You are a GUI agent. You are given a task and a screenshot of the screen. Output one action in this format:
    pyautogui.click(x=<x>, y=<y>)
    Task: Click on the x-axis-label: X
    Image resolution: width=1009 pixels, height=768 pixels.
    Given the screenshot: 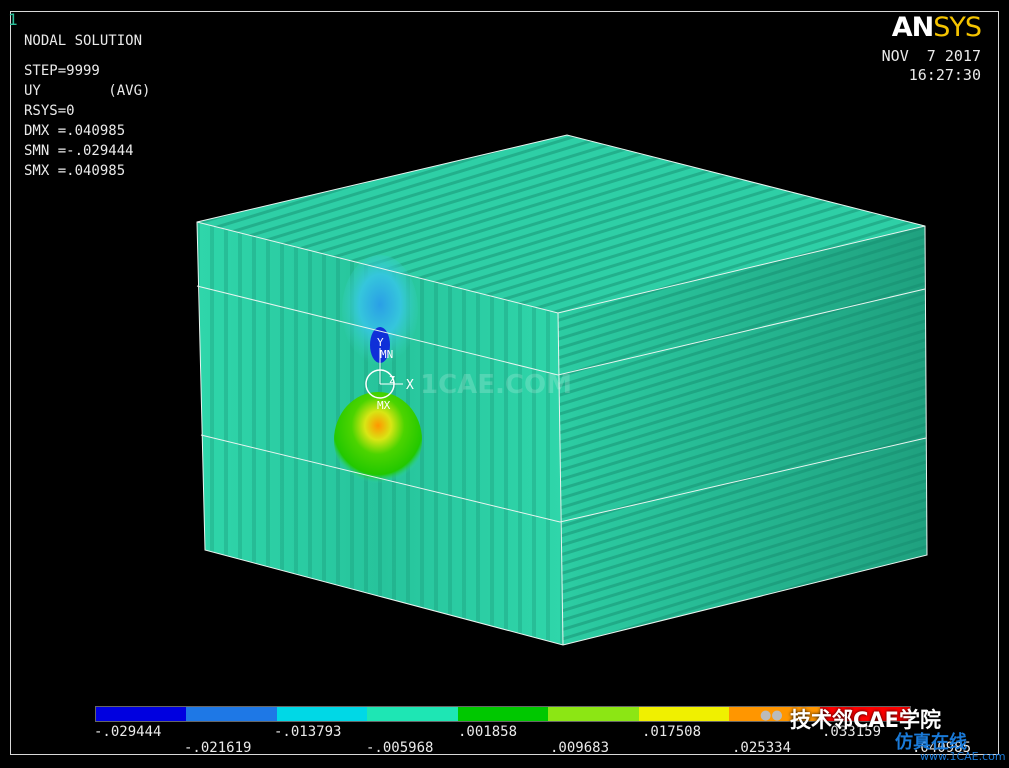 What is the action you would take?
    pyautogui.click(x=410, y=385)
    